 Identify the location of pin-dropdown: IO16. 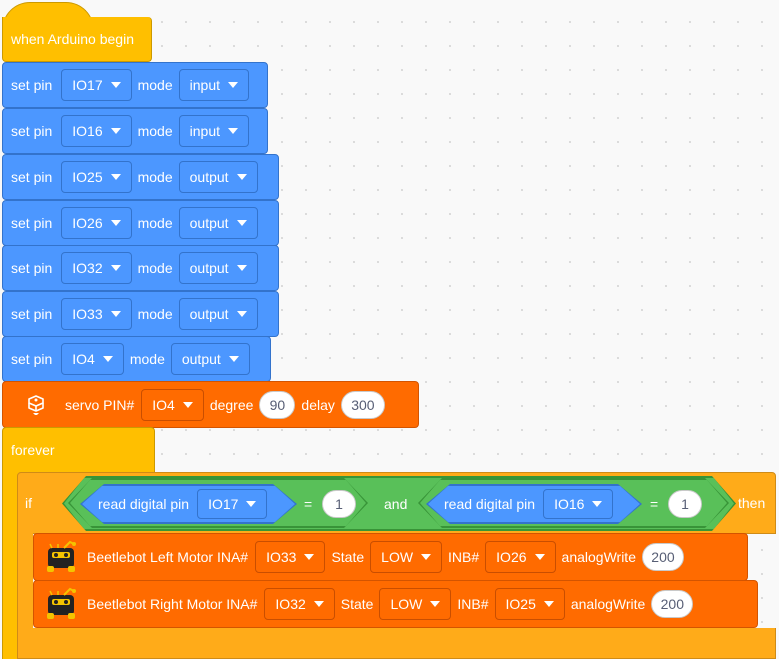
(96, 131).